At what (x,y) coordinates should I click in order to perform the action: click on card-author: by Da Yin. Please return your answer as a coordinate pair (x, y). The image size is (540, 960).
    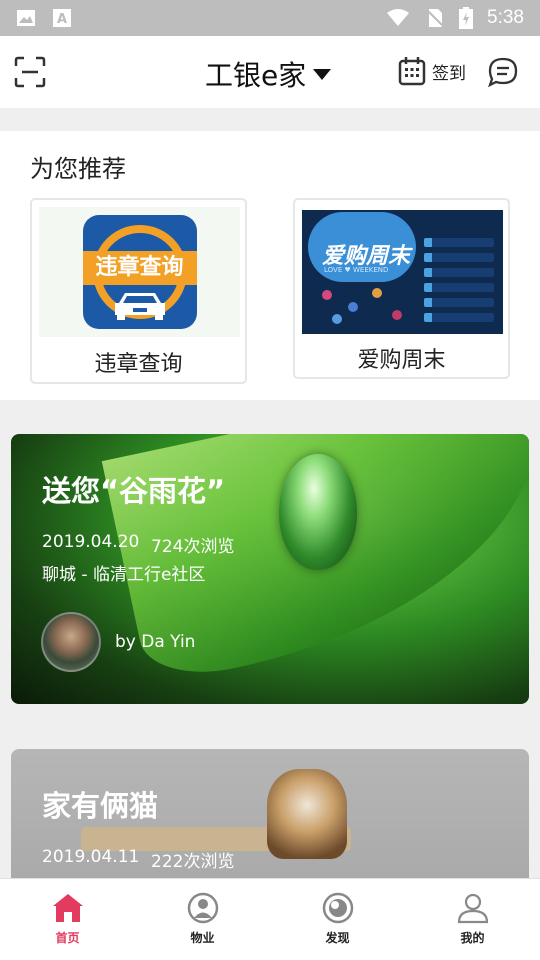
    Looking at the image, I should click on (118, 642).